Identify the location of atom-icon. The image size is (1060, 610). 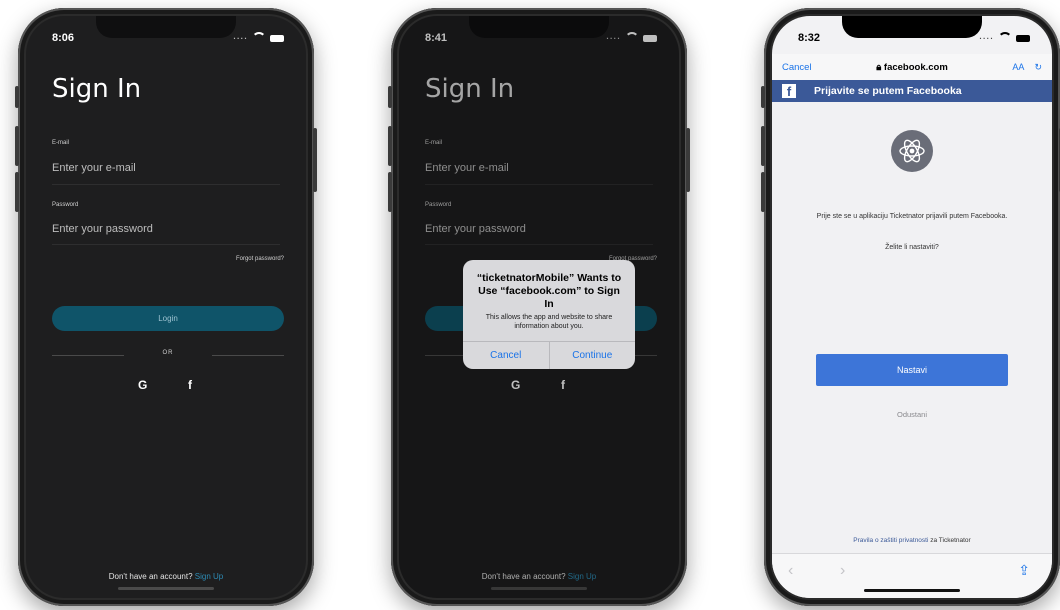
(912, 151).